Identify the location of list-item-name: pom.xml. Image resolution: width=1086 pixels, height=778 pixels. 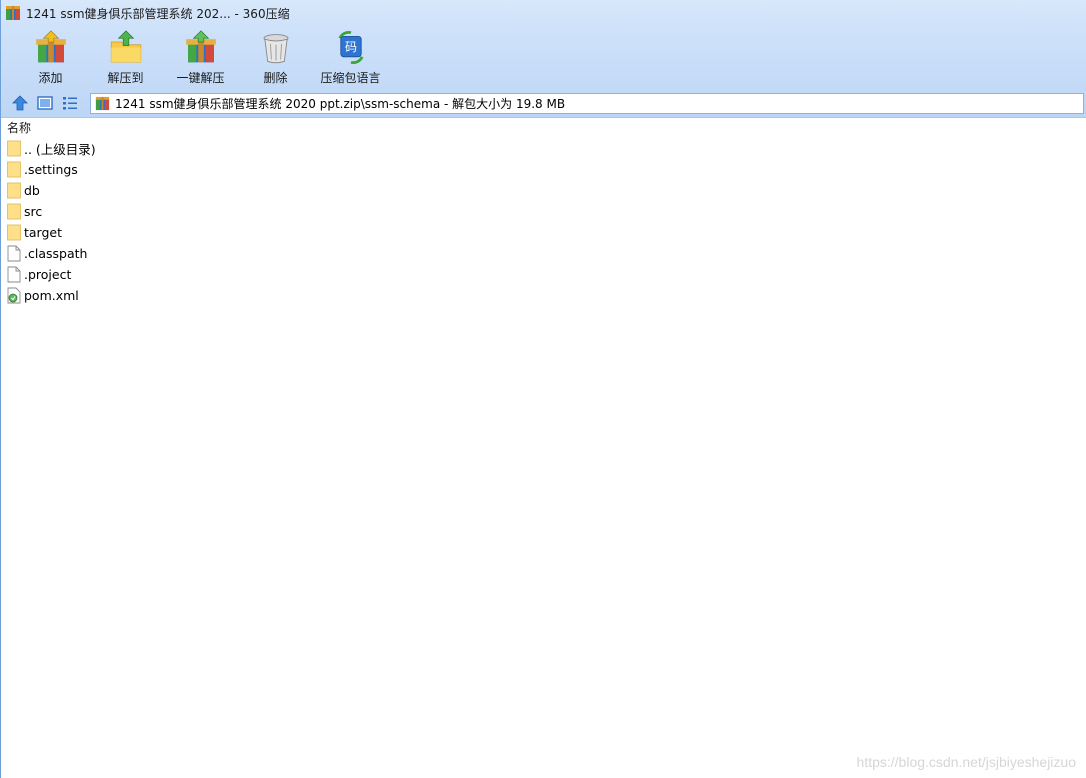
(51, 295).